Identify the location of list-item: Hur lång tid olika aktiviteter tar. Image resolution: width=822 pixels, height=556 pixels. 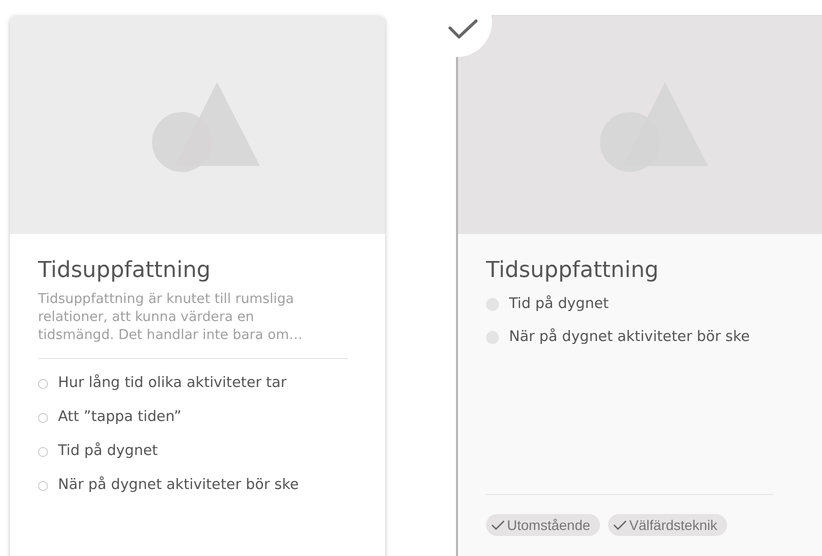
(172, 383).